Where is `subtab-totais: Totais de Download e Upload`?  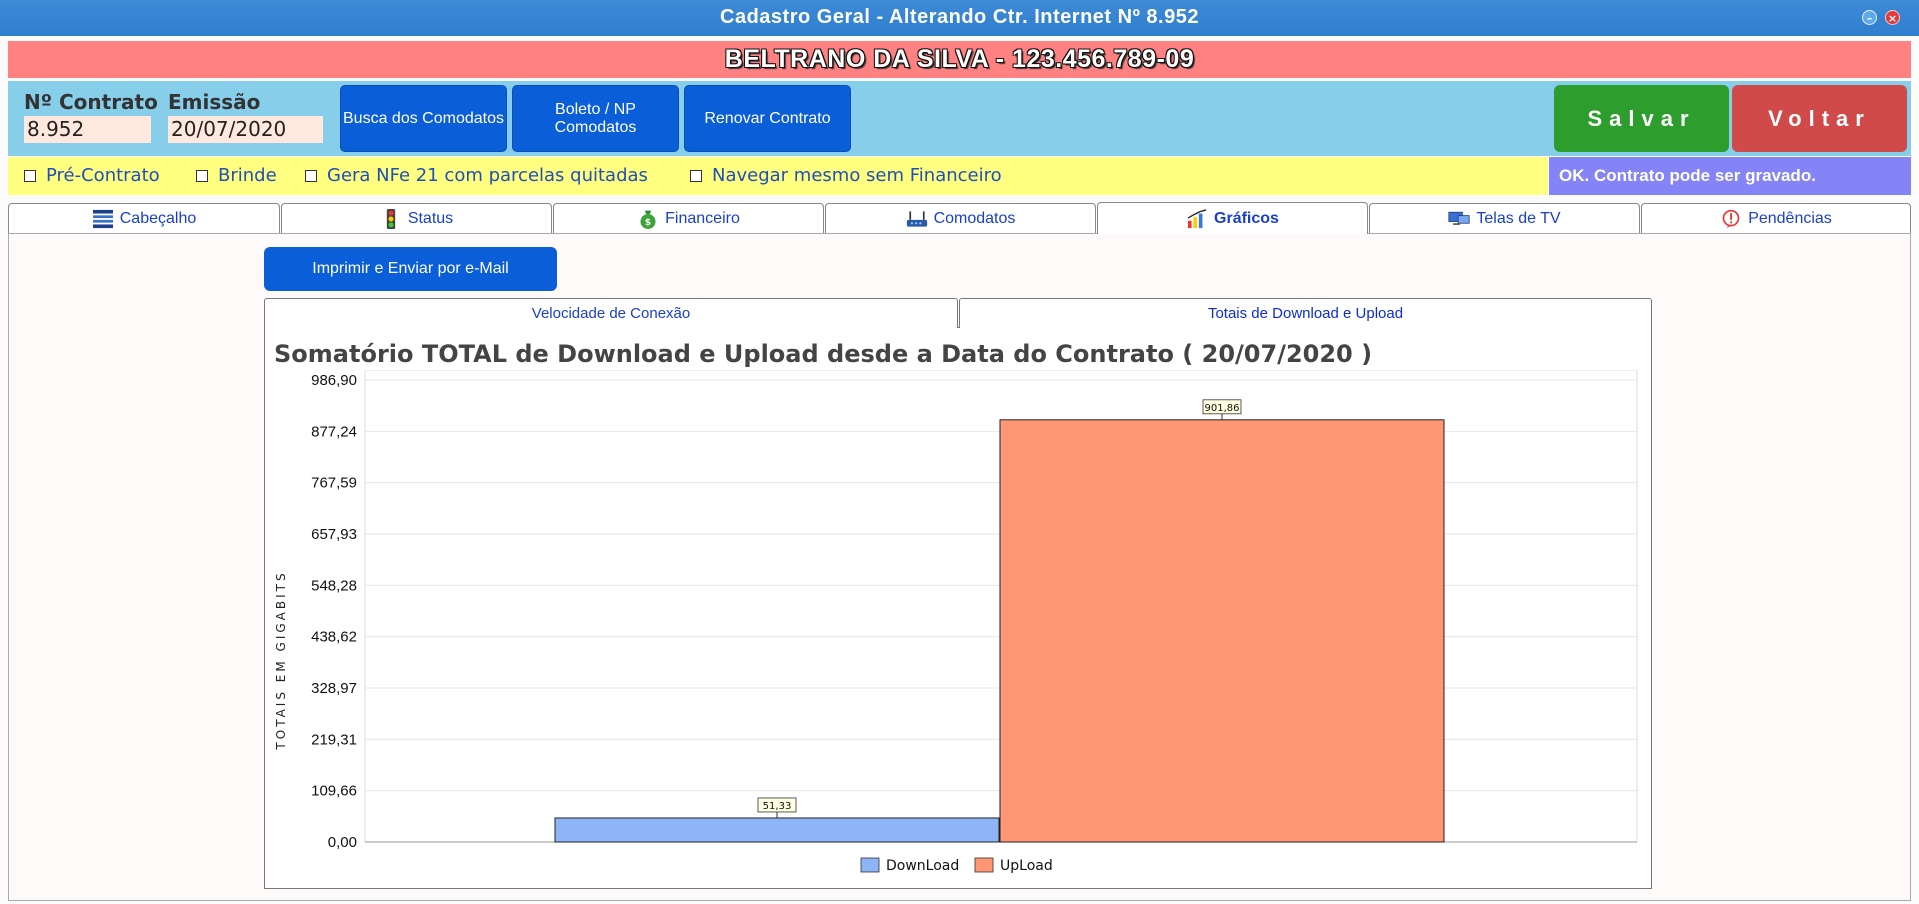 subtab-totais: Totais de Download e Upload is located at coordinates (1305, 313).